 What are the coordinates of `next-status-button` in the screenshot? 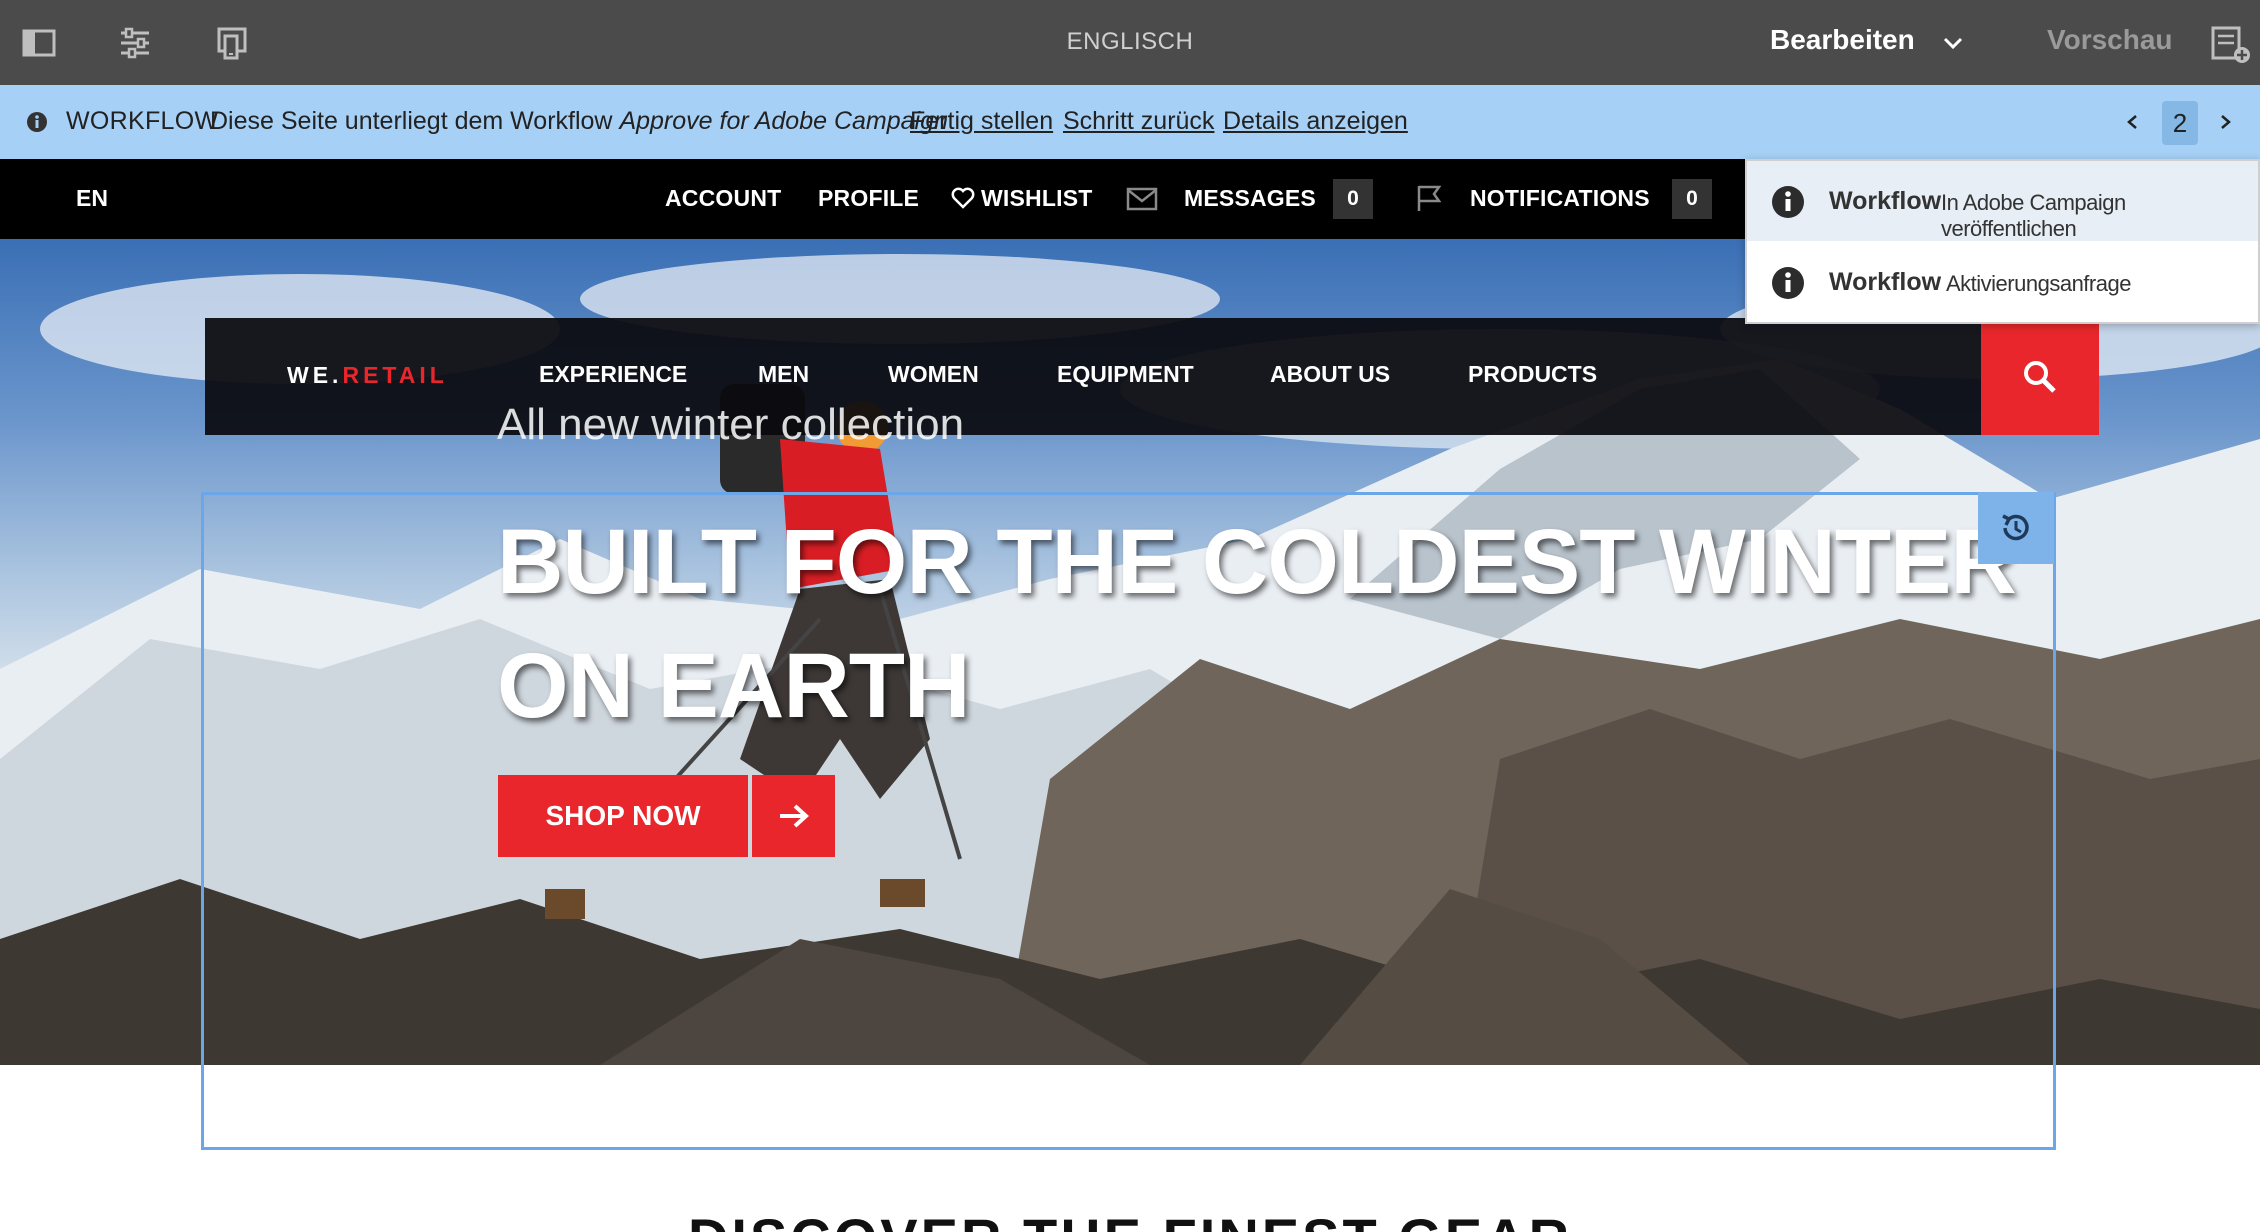 It's located at (2225, 122).